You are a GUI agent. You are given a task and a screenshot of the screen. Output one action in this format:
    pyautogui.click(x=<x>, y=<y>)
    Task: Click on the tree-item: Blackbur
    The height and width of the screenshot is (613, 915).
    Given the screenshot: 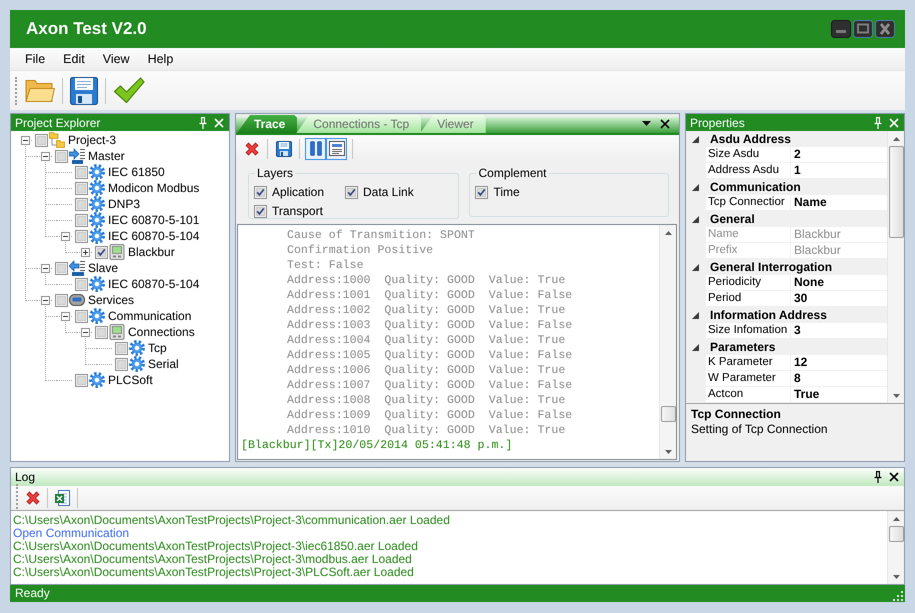 What is the action you would take?
    pyautogui.click(x=151, y=252)
    